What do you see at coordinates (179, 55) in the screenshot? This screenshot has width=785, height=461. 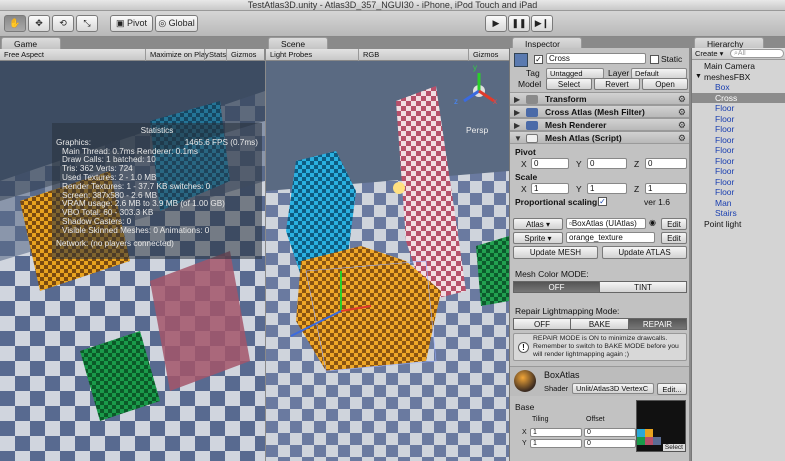 I see `maximize-on-play-button: Maximize on Play` at bounding box center [179, 55].